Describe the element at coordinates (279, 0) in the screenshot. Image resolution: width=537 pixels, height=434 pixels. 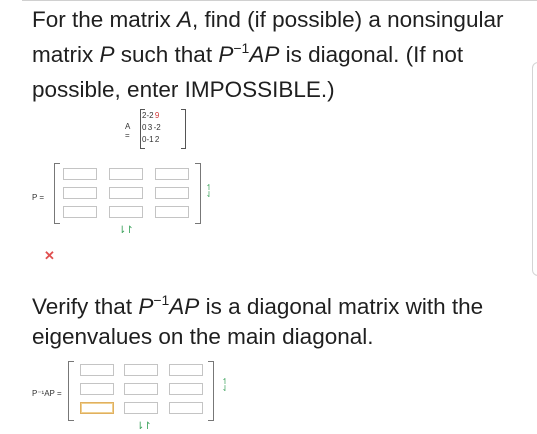
I see `top-divider` at that location.